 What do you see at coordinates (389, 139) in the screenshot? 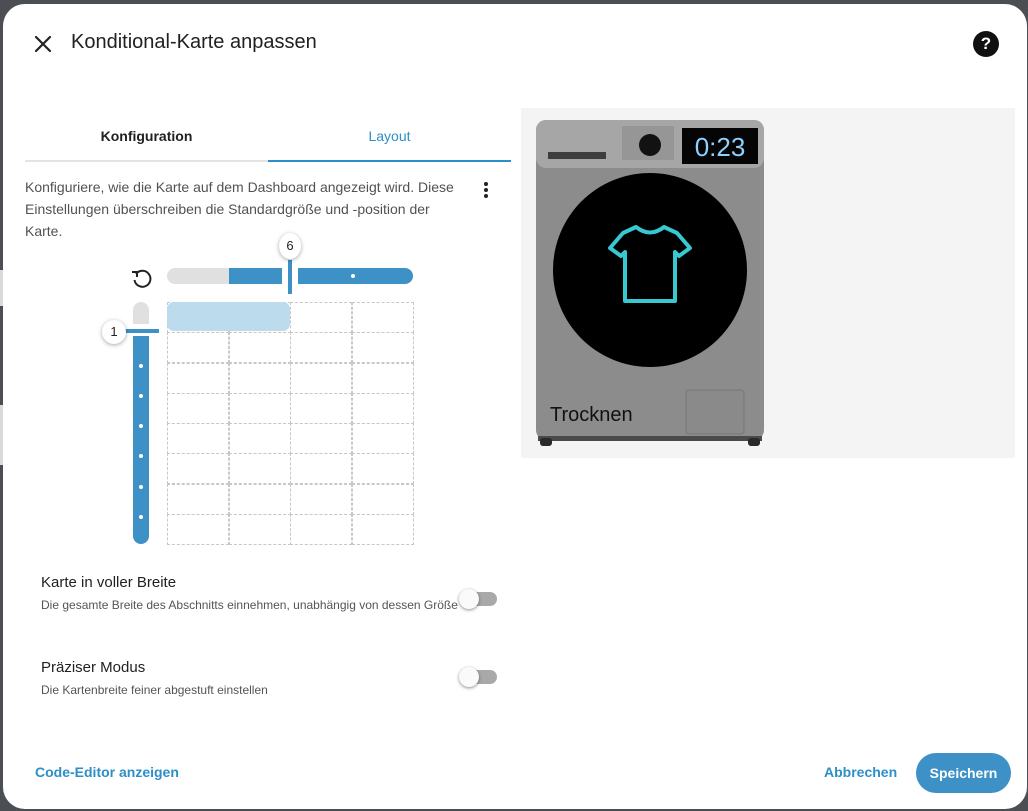
I see `tab-layout: Layout` at bounding box center [389, 139].